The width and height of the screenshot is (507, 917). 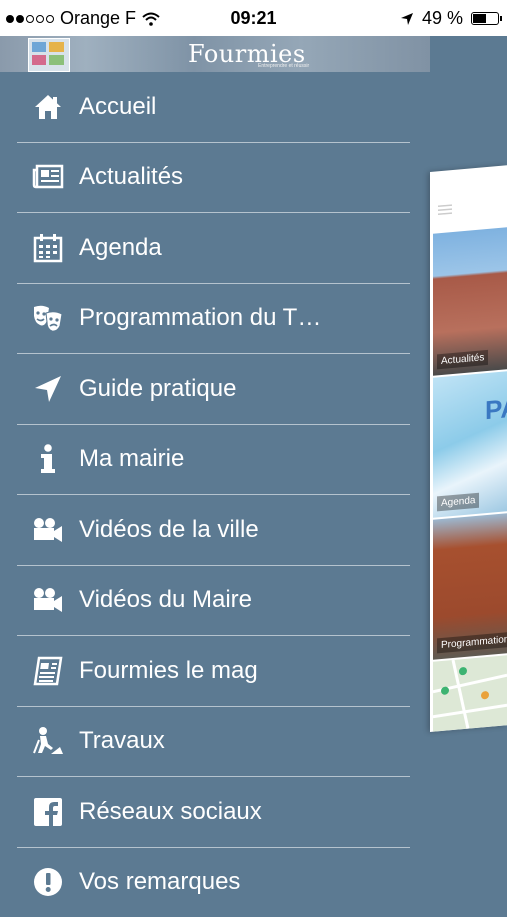 I want to click on menu-item-actualites: Actualités, so click(x=213, y=178).